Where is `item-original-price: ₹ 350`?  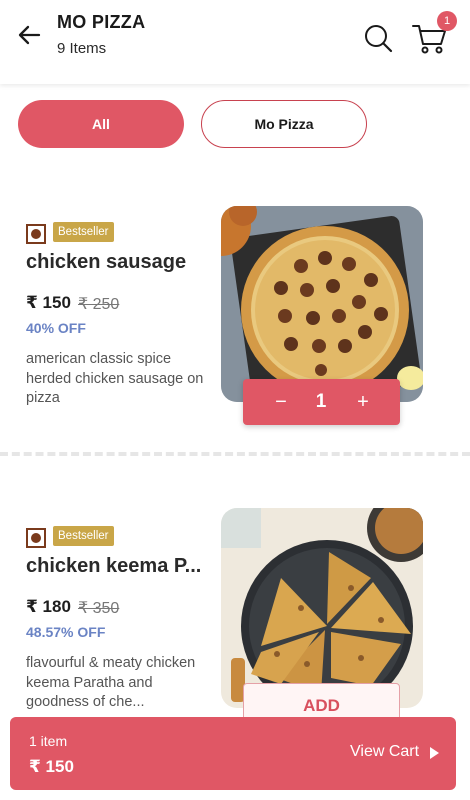
item-original-price: ₹ 350 is located at coordinates (99, 608).